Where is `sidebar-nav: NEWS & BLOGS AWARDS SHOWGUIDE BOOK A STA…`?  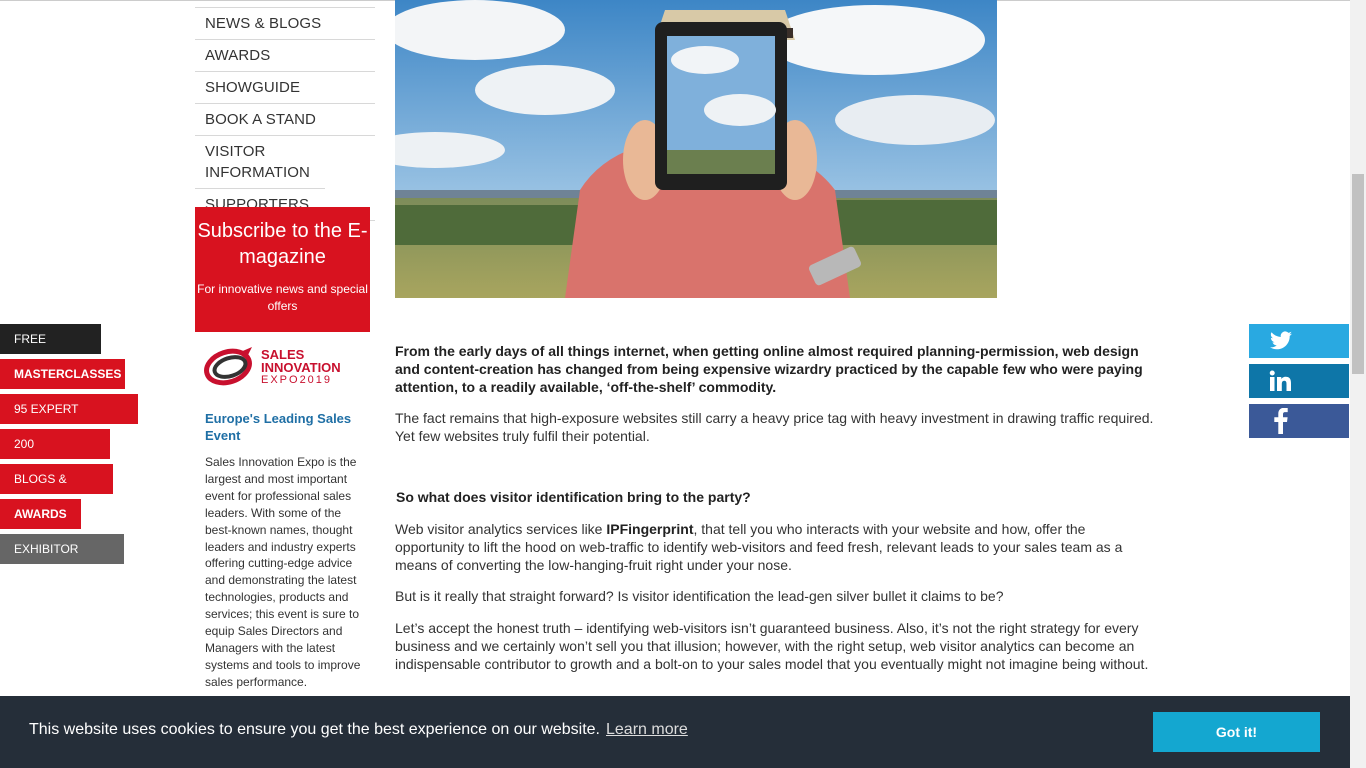
sidebar-nav: NEWS & BLOGS AWARDS SHOWGUIDE BOOK A STA… is located at coordinates (285, 114).